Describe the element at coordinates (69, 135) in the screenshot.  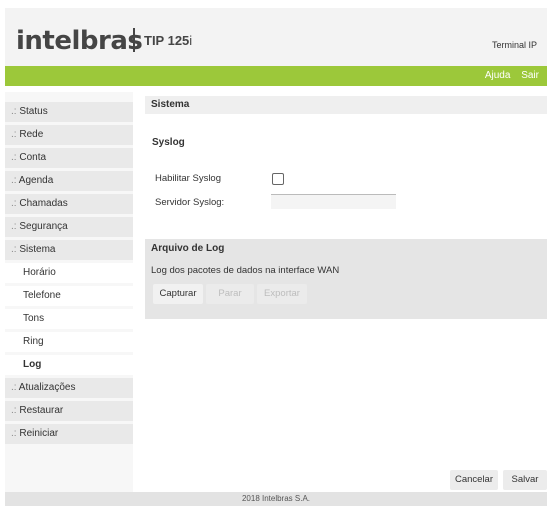
I see `sidebar-item-rede: .: Rede` at that location.